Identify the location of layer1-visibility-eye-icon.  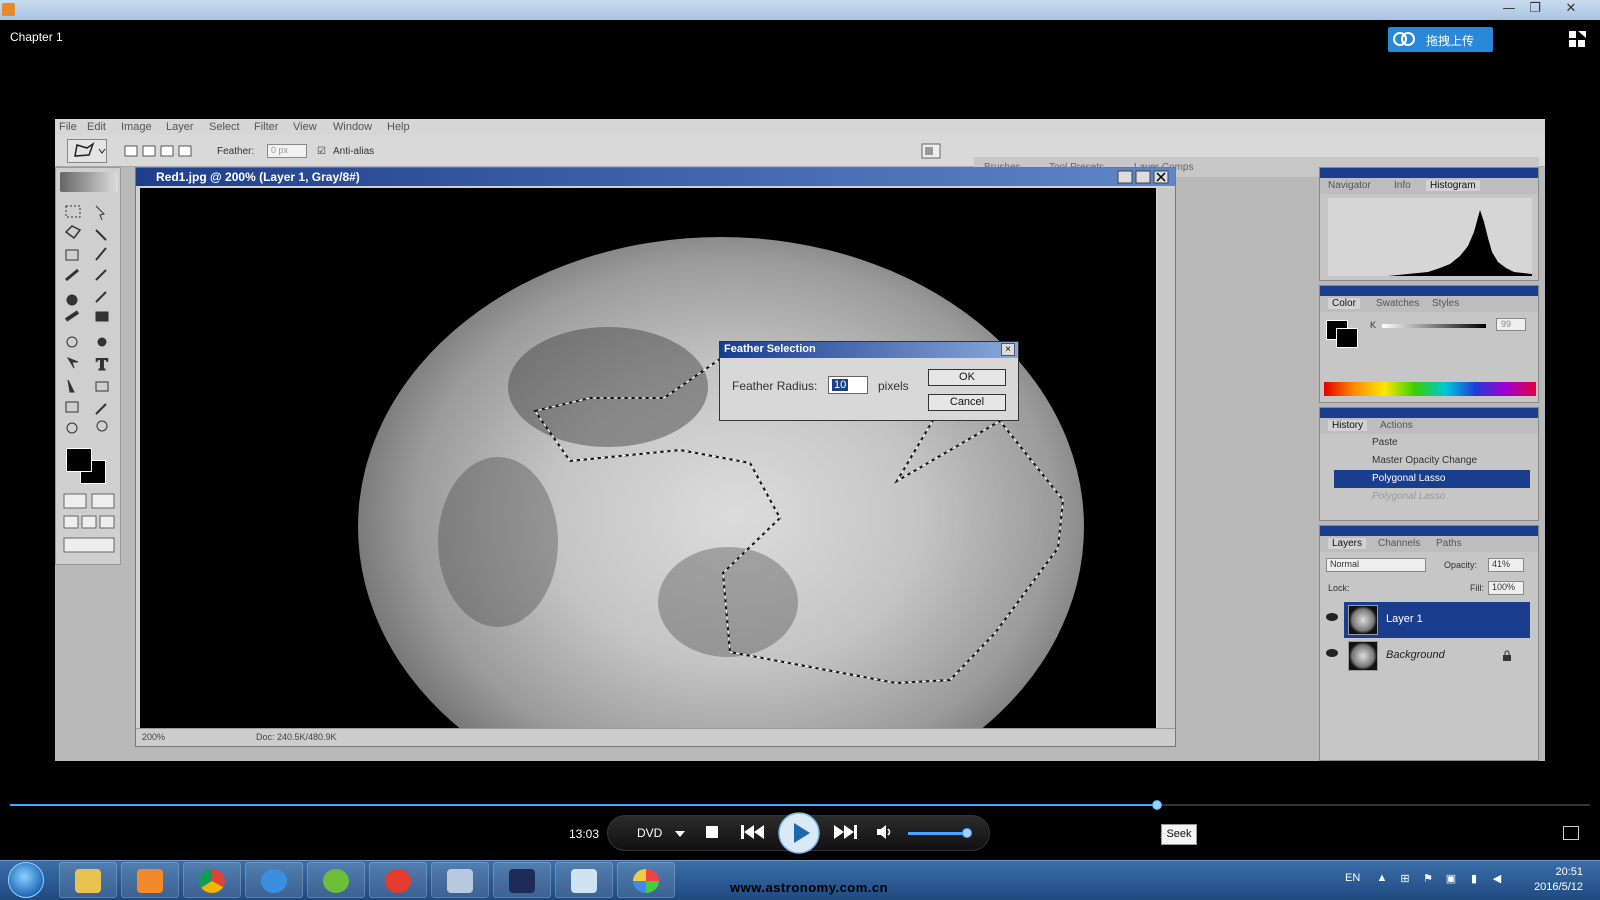
(1332, 617).